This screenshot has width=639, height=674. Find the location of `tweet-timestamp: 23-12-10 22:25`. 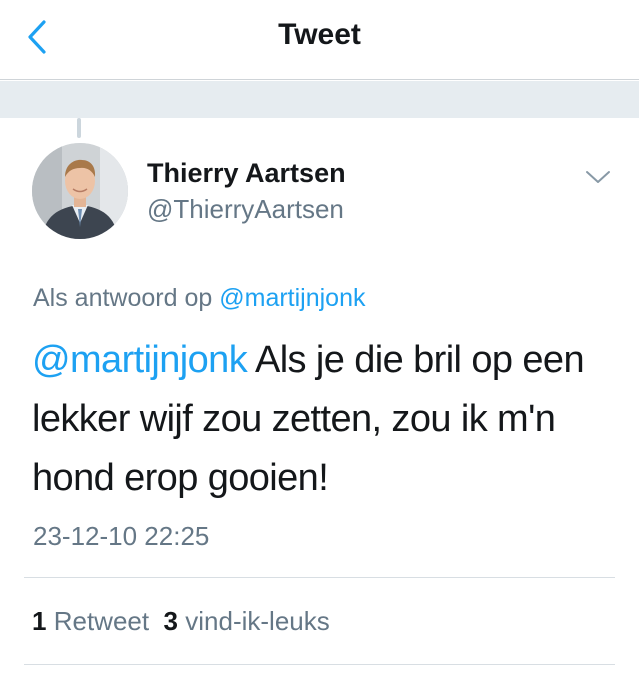

tweet-timestamp: 23-12-10 22:25 is located at coordinates (121, 536).